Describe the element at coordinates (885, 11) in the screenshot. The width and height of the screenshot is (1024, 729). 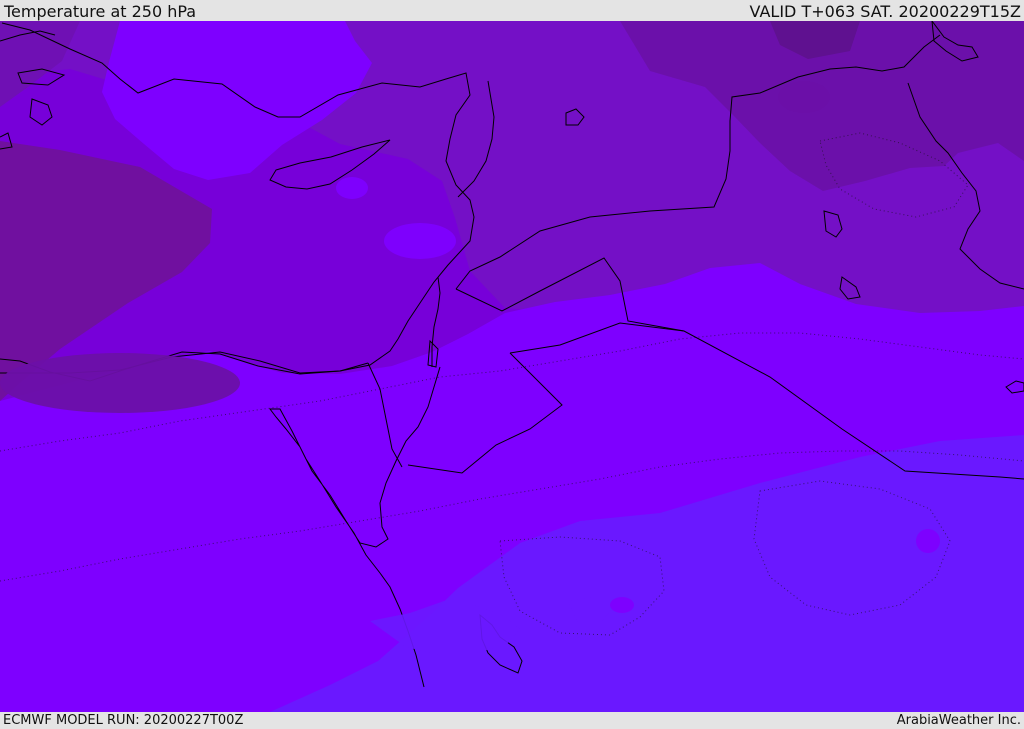
I see `valid-time-label: VALID T+063 SAT. 20200229T15Z` at that location.